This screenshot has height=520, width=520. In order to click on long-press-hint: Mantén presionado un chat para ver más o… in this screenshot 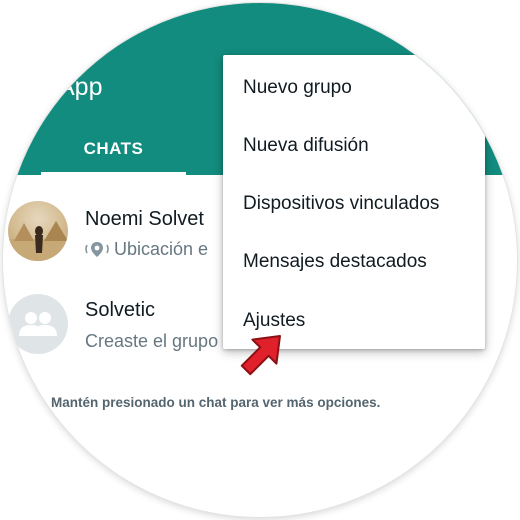, I will do `click(216, 402)`.